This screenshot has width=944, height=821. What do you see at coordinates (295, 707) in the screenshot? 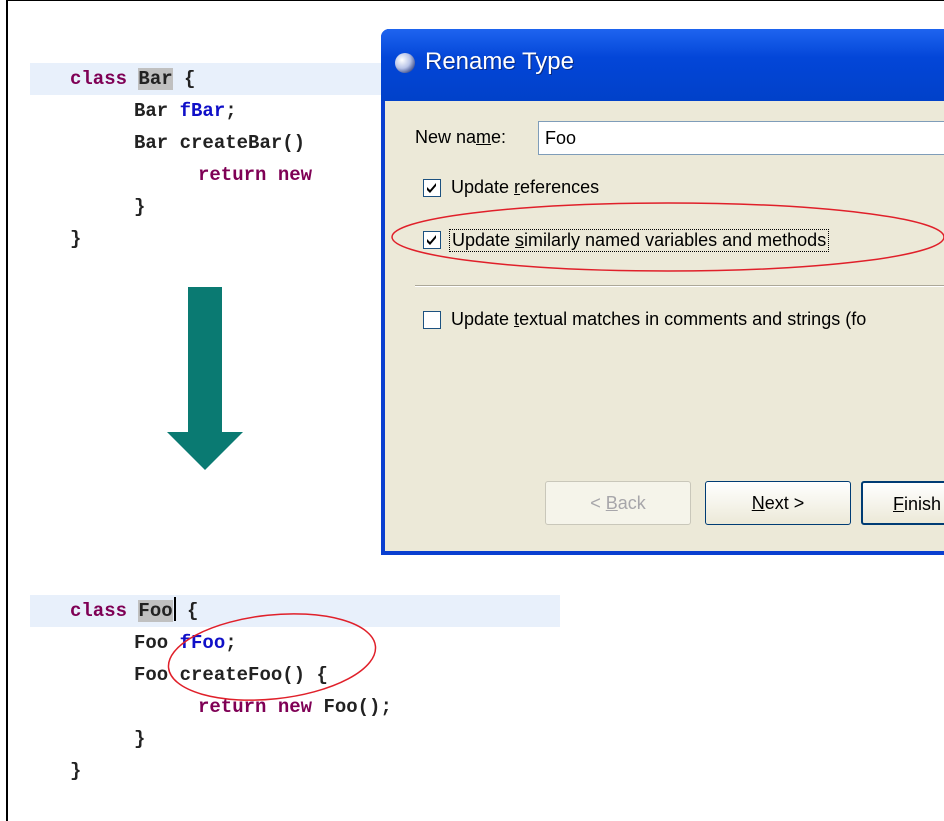
I see `code-line: return new Foo();` at bounding box center [295, 707].